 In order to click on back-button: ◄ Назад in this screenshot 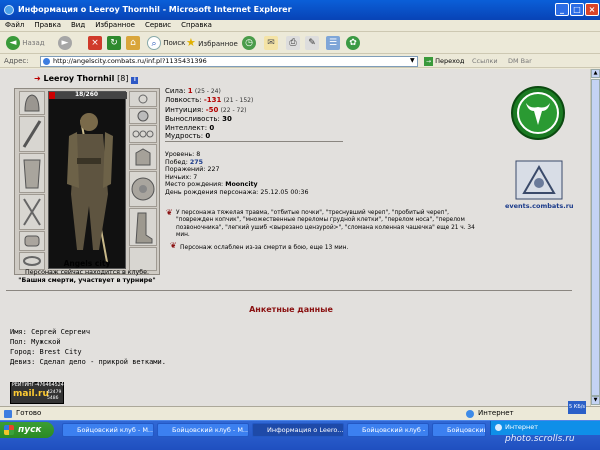, I will do `click(25, 43)`.